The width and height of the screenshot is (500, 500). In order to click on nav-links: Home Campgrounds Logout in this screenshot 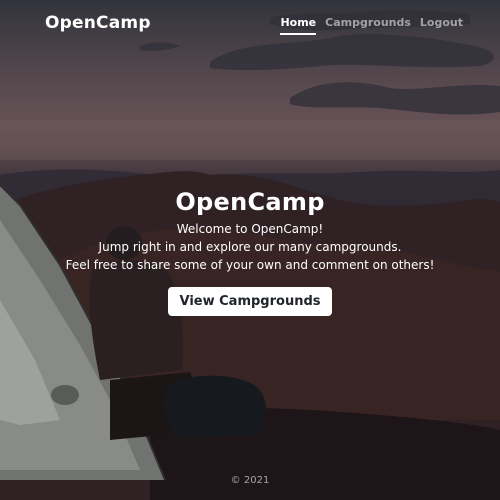, I will do `click(371, 25)`.